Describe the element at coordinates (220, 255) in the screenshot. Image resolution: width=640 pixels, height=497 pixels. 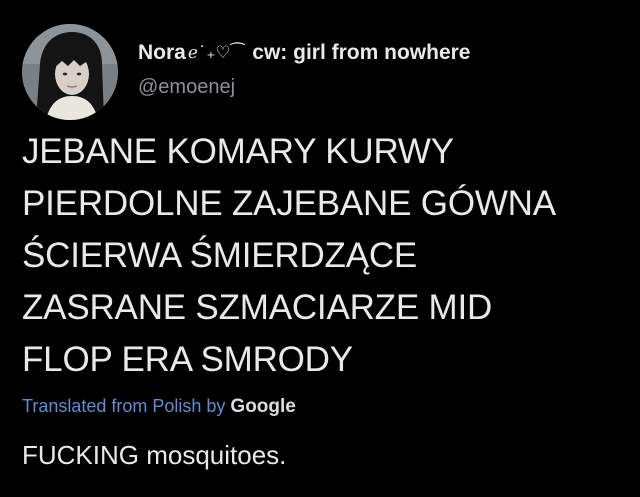
I see `tweet-text-line: ŚCIERWA ŚMIERDZĄCE` at that location.